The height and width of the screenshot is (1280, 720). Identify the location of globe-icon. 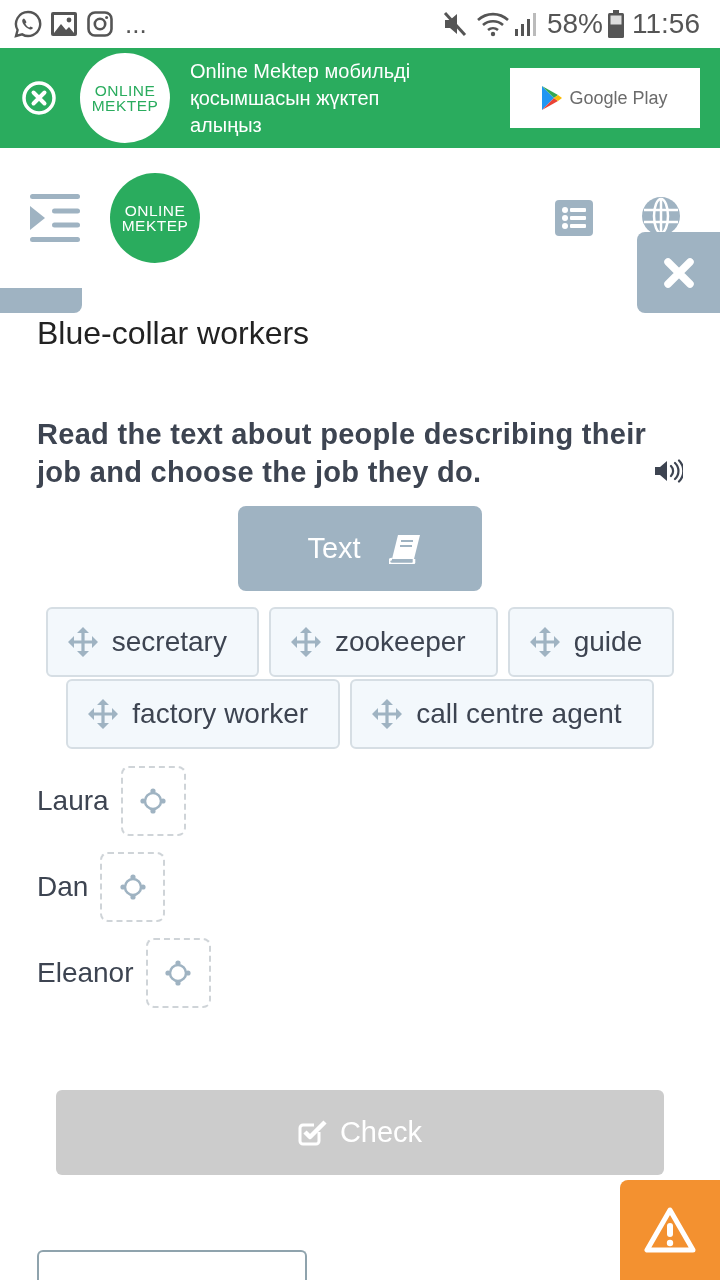
(661, 216).